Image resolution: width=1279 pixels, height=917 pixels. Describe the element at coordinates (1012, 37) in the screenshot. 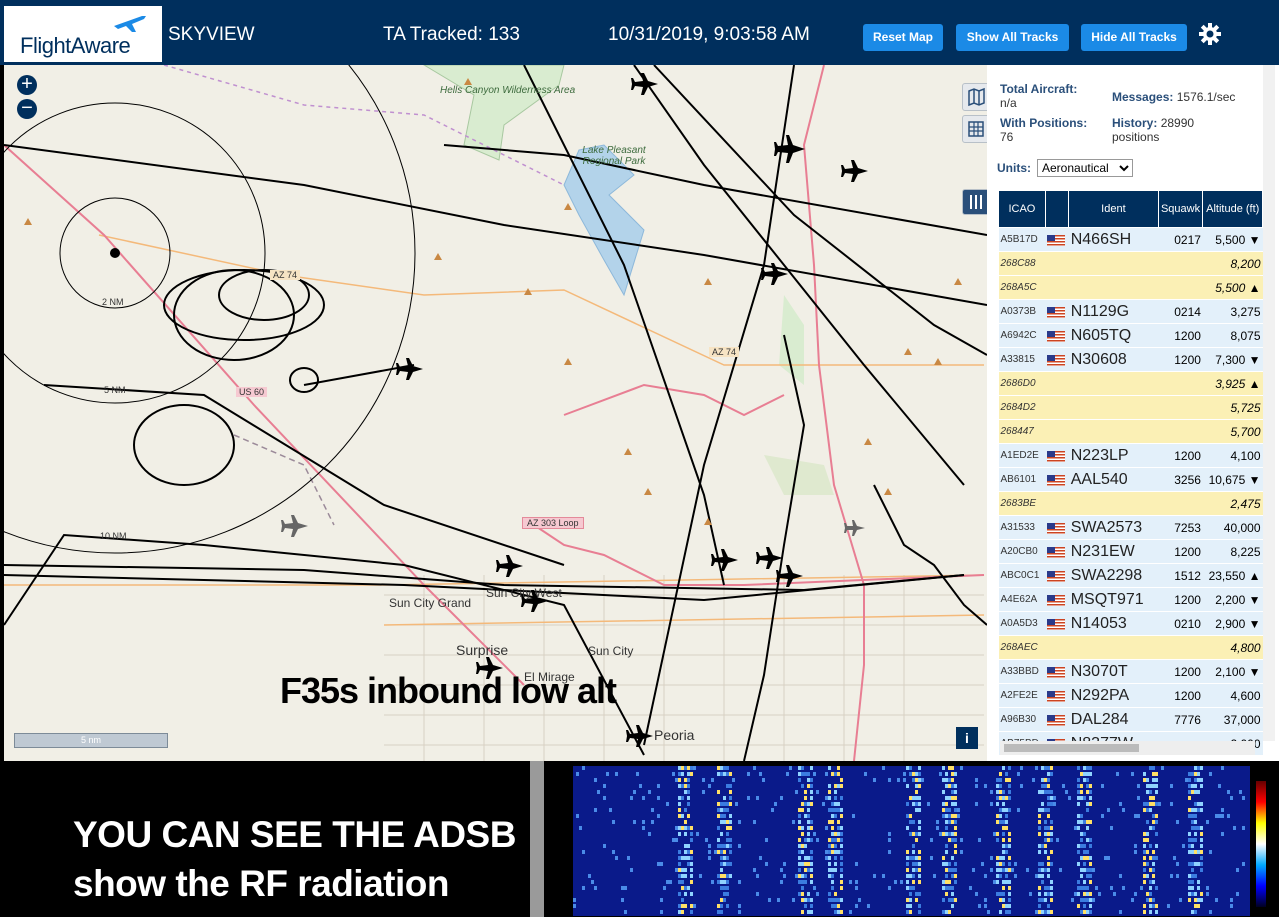

I see `show-all-tracks-button: Show All Tracks` at that location.